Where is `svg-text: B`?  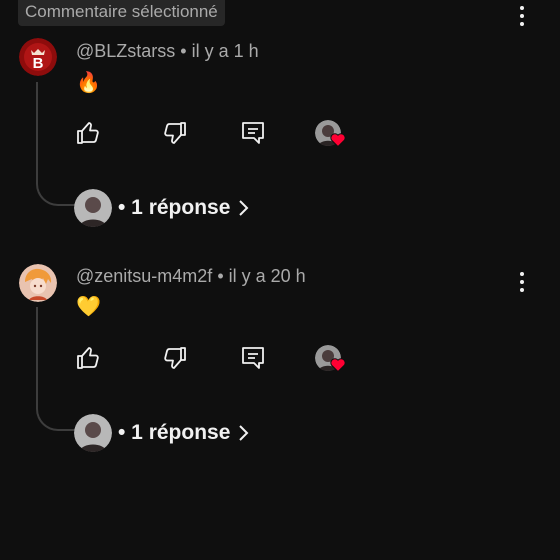
svg-text: B is located at coordinates (38, 63).